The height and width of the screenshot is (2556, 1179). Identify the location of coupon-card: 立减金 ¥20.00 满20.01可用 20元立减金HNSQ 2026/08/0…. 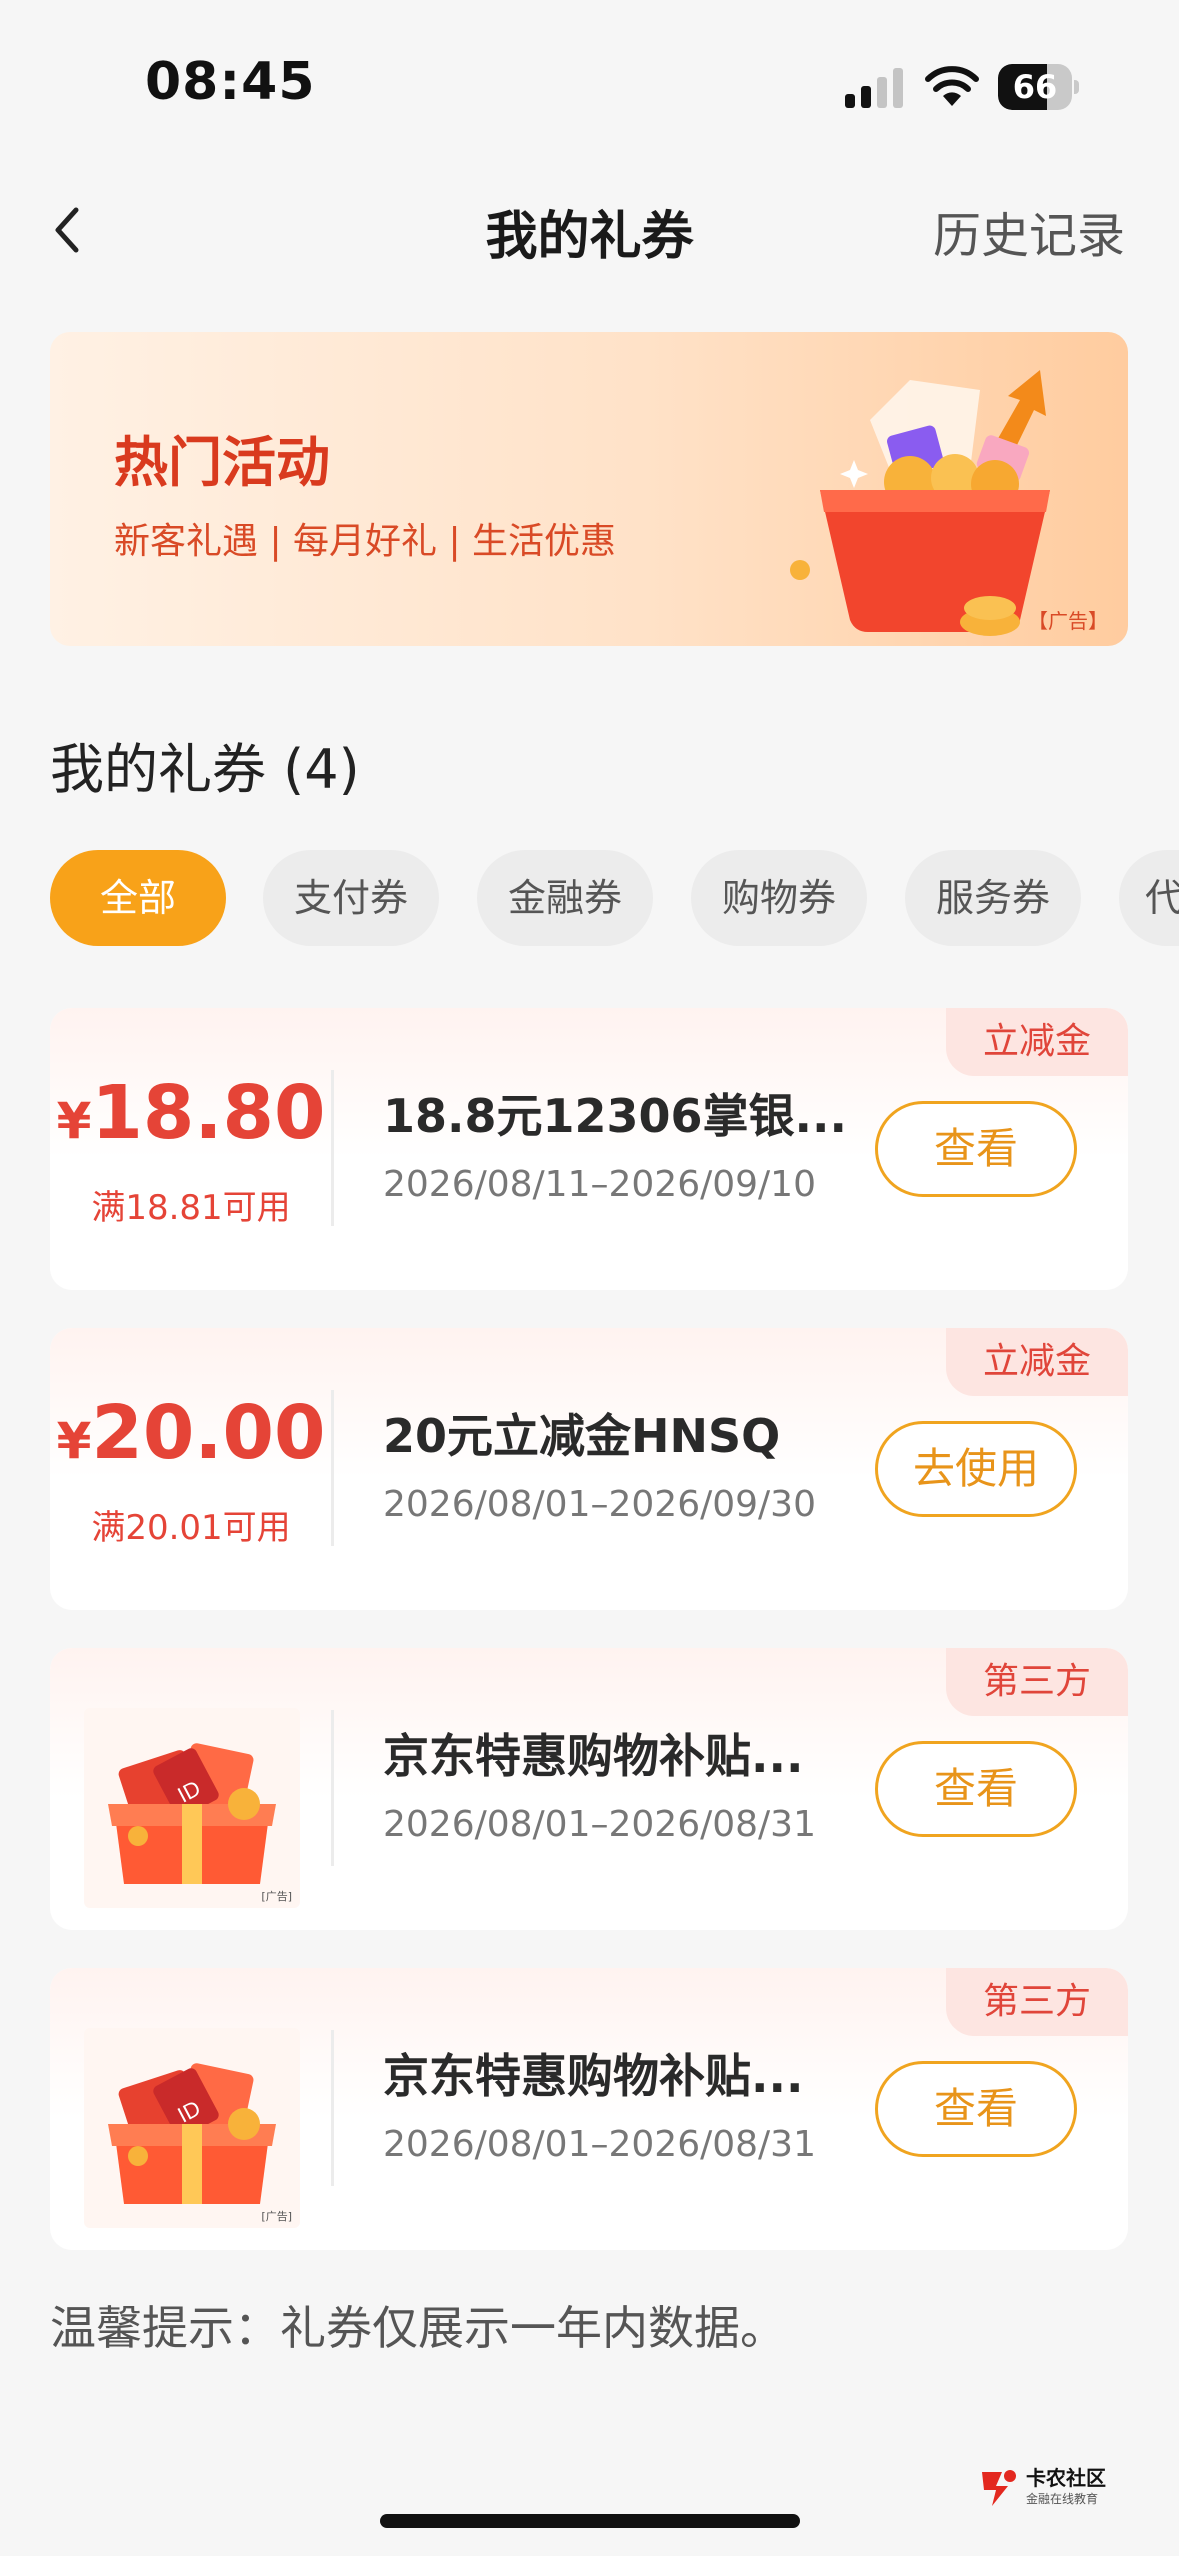
(589, 1469).